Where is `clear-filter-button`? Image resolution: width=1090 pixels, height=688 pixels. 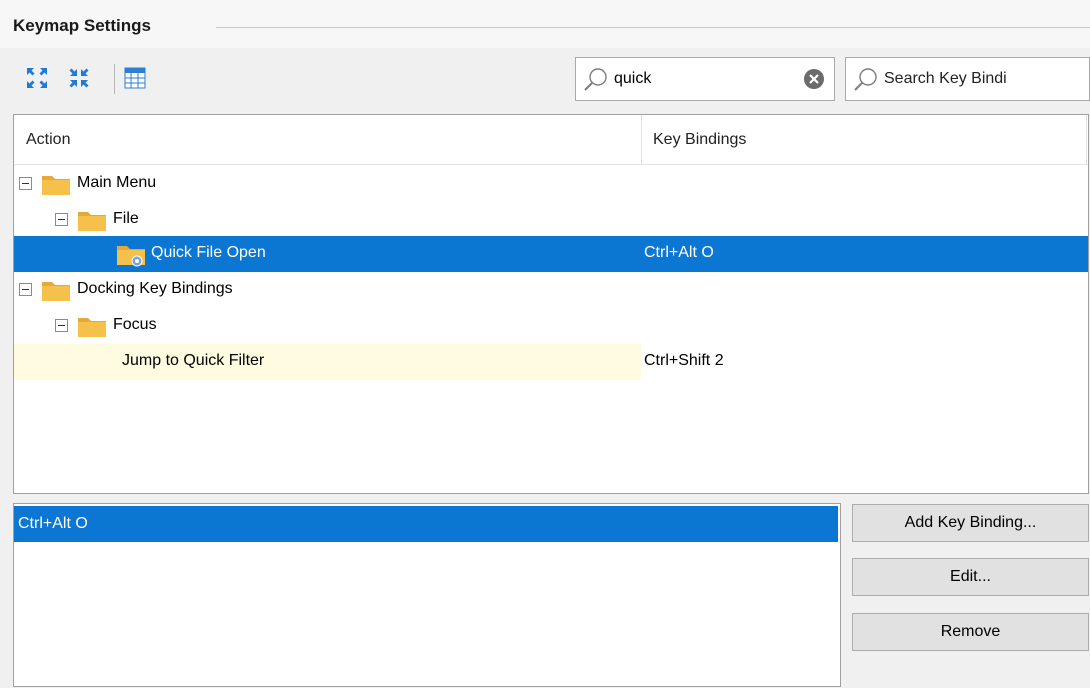 clear-filter-button is located at coordinates (814, 79).